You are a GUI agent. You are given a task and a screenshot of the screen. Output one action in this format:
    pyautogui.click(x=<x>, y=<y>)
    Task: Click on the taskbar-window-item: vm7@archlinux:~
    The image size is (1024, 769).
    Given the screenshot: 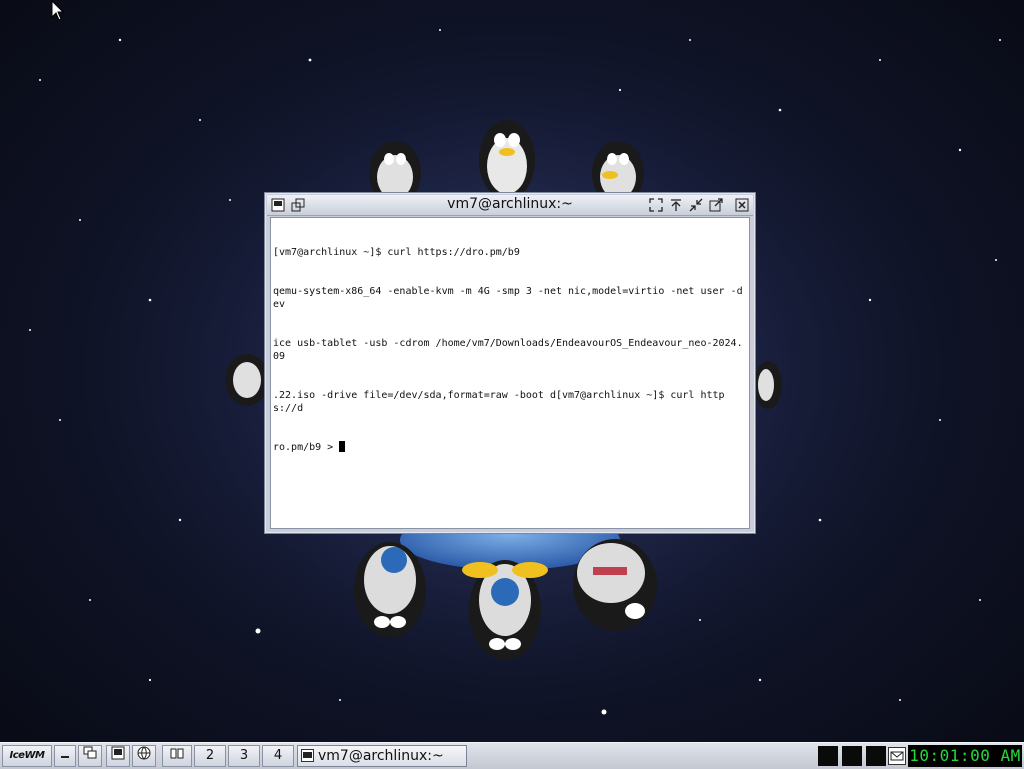 What is the action you would take?
    pyautogui.click(x=382, y=756)
    